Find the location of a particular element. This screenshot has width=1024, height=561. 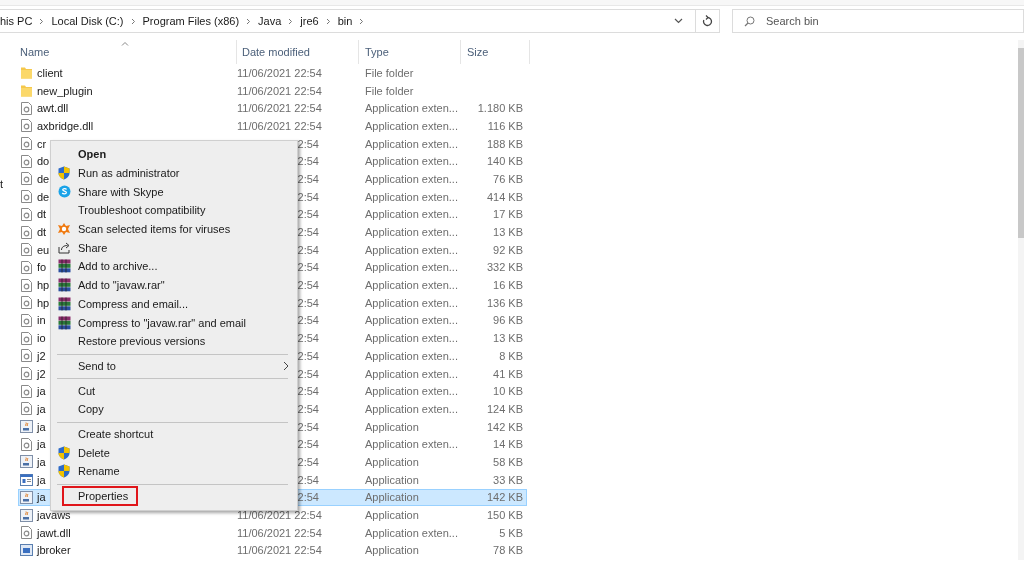

file-name: client is located at coordinates (50, 72).